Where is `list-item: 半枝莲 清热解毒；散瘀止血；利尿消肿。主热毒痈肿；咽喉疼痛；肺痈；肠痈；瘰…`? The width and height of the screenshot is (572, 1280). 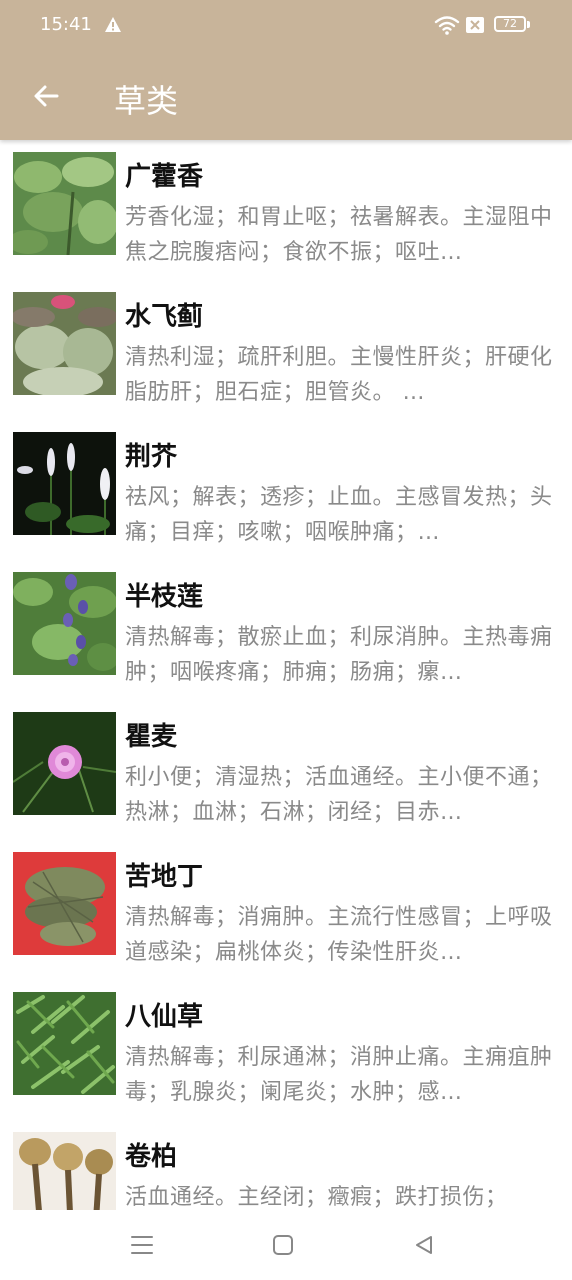 list-item: 半枝莲 清热解毒；散瘀止血；利尿消肿。主热毒痈肿；咽喉疼痛；肺痈；肠痈；瘰… is located at coordinates (286, 630).